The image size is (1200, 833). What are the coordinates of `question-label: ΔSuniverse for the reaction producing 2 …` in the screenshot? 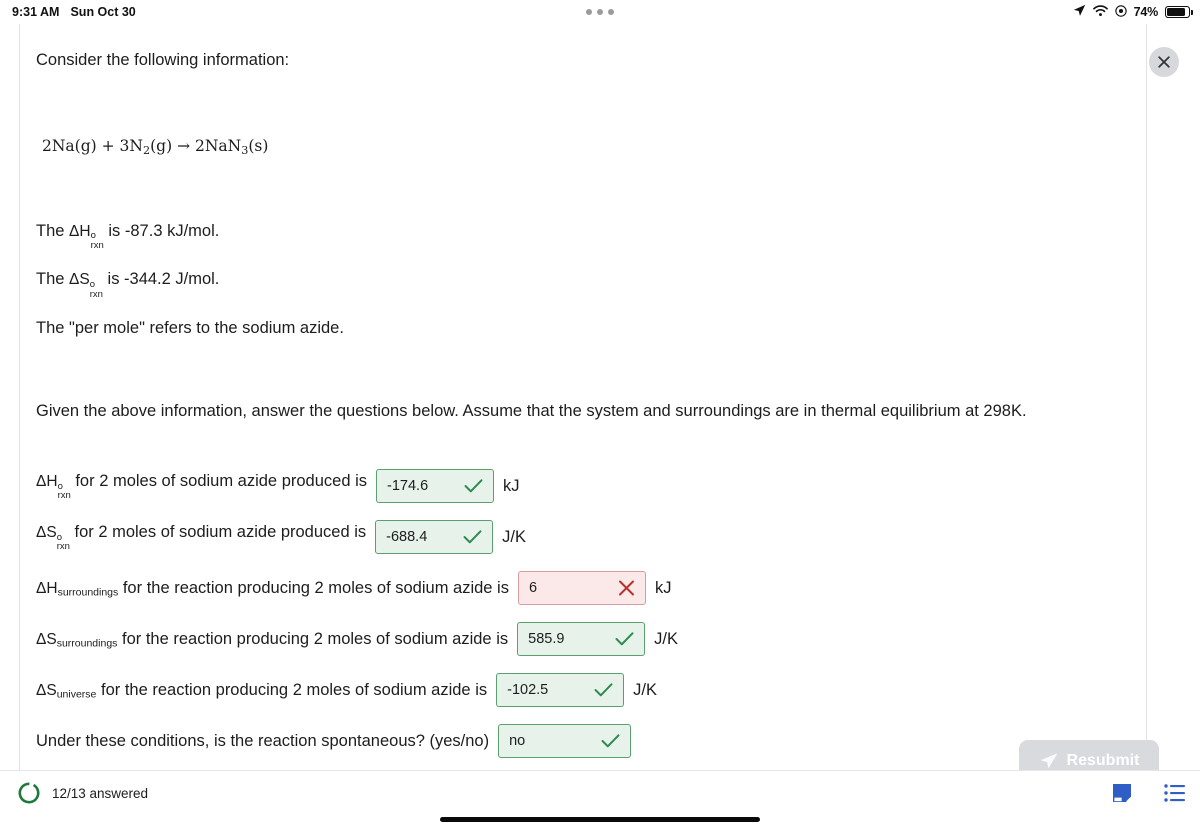 It's located at (262, 690).